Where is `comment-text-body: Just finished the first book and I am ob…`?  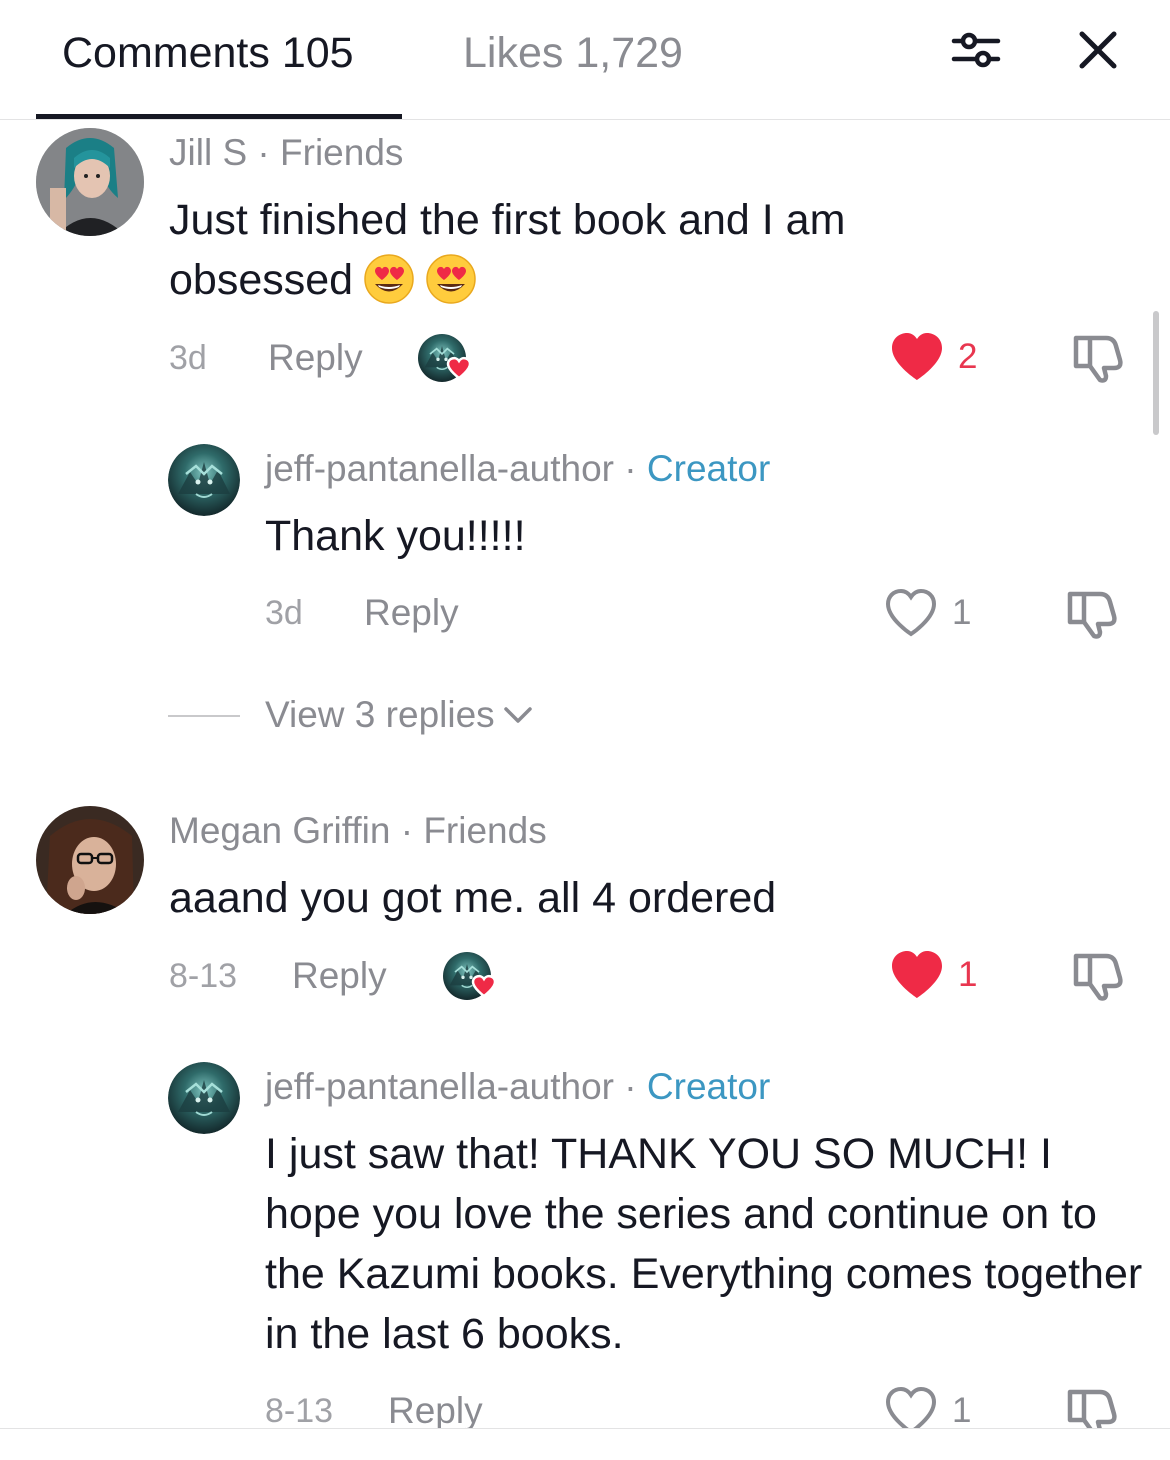
comment-text-body: Just finished the first book and I am ob… is located at coordinates (507, 250).